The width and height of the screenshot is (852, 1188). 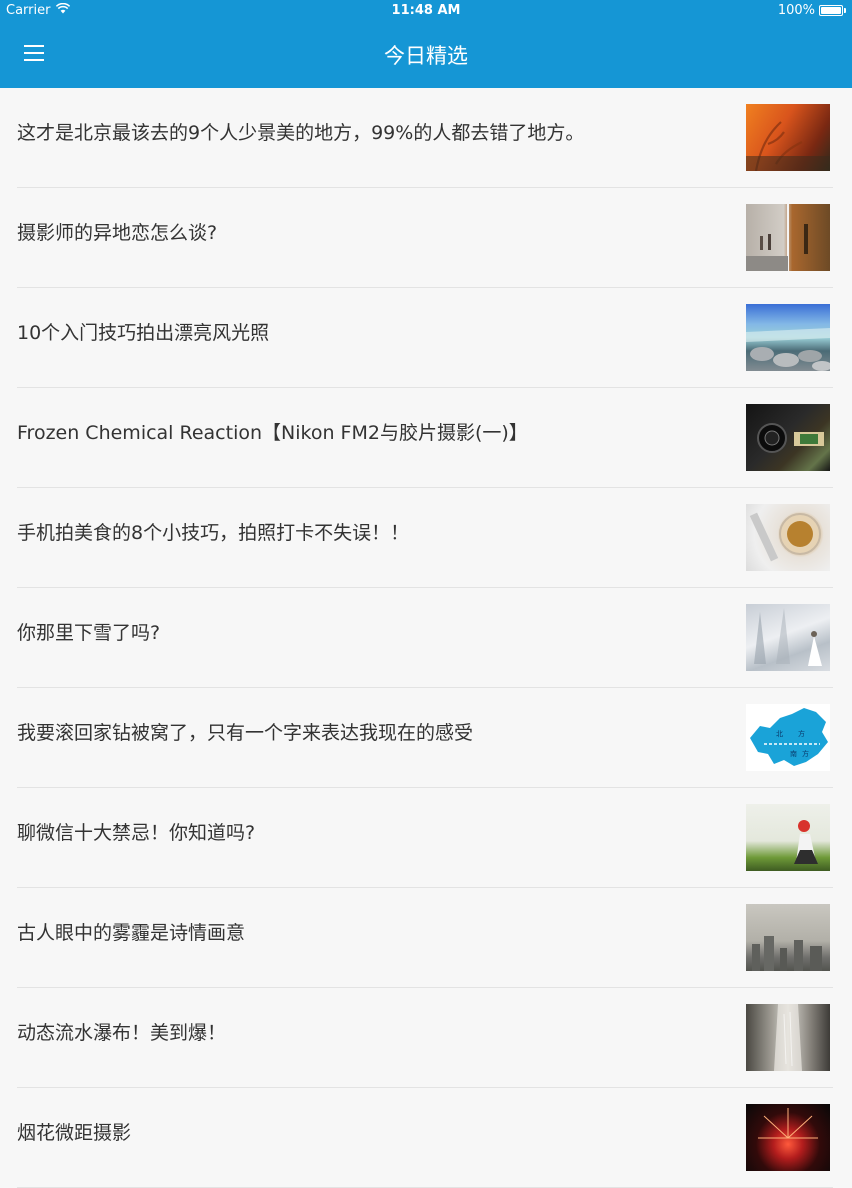 I want to click on status-right: 100%, so click(x=812, y=10).